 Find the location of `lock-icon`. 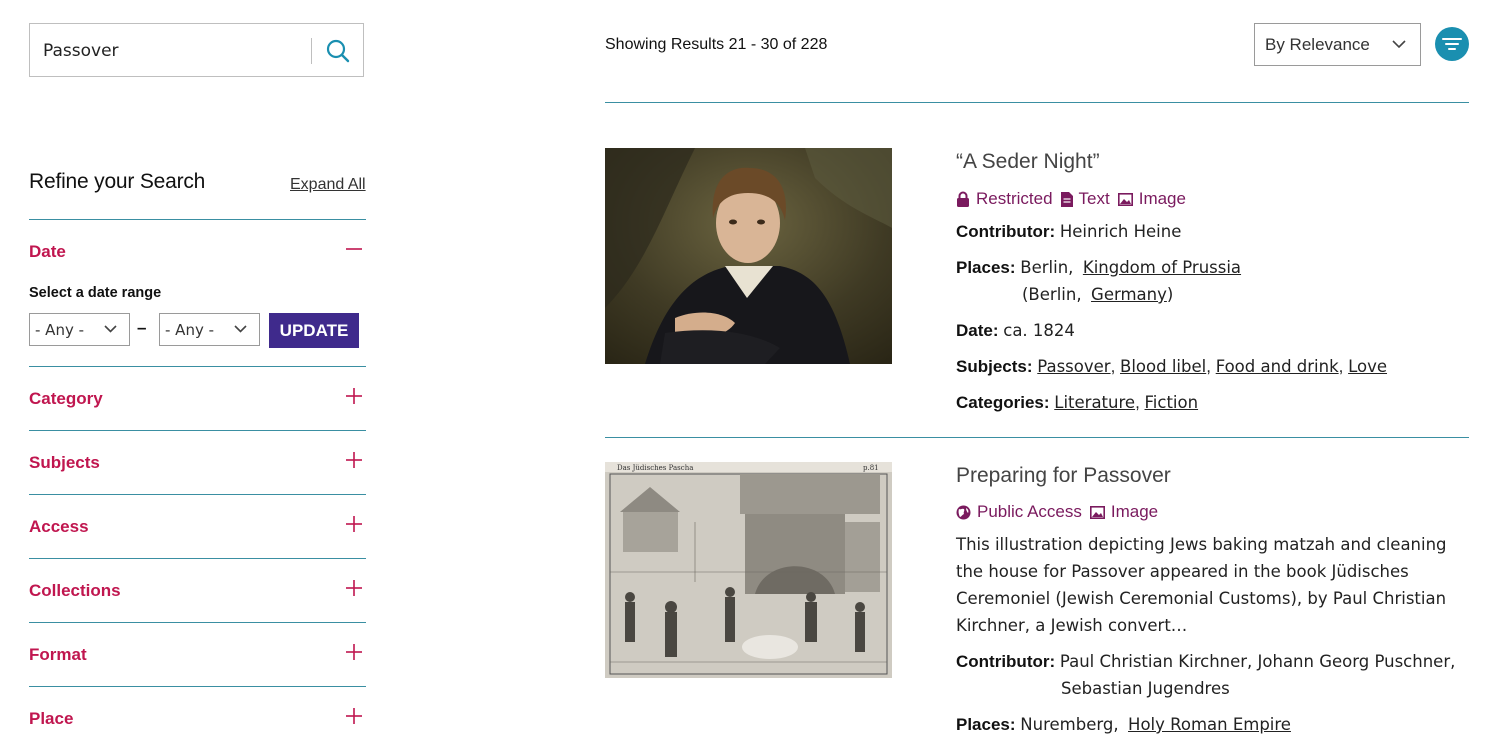

lock-icon is located at coordinates (963, 199).